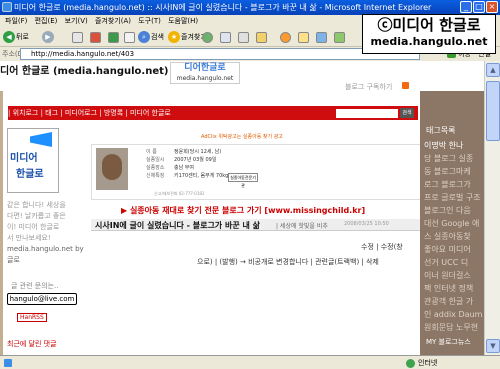 This screenshot has height=369, width=500. Describe the element at coordinates (42, 299) in the screenshot. I see `email-badge: hangulo@live.com` at that location.